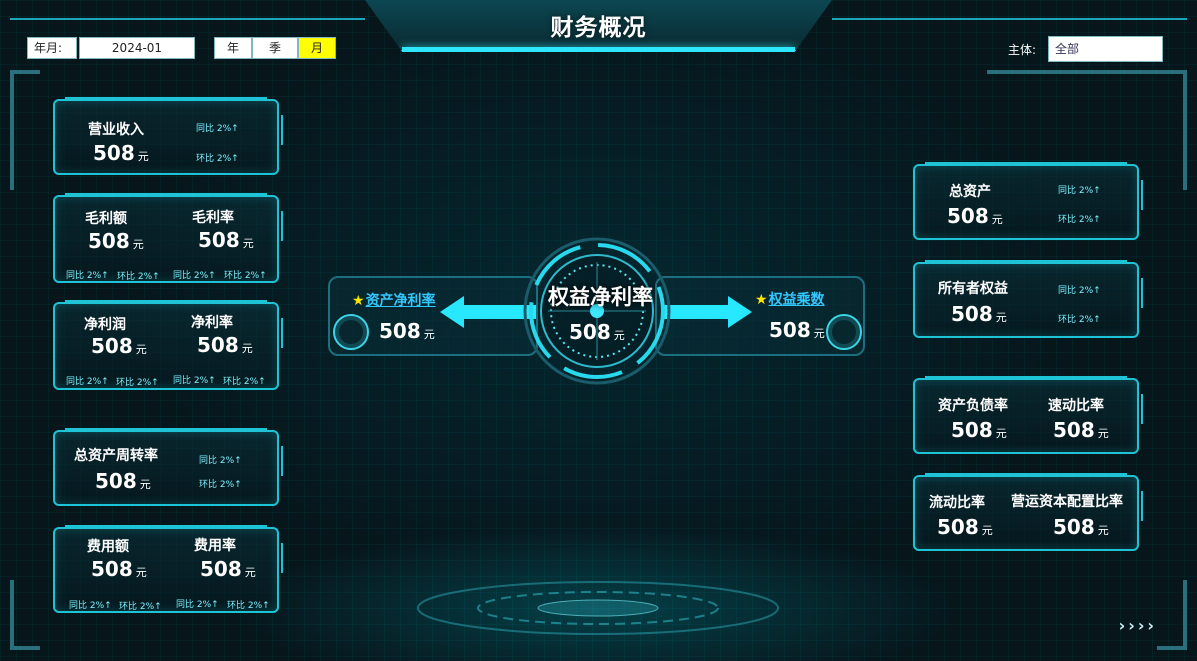 This screenshot has height=661, width=1197. What do you see at coordinates (1138, 625) in the screenshot?
I see `more-chevrons-icon: ››››` at bounding box center [1138, 625].